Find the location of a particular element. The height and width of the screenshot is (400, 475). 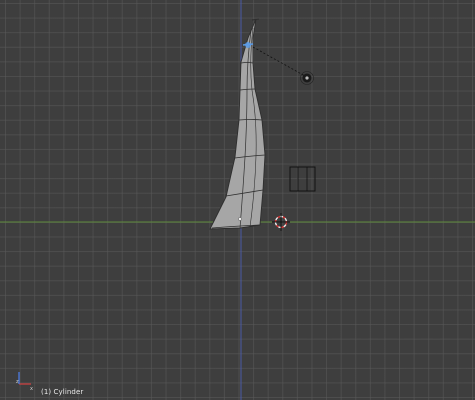

lamp-object is located at coordinates (283, 65).